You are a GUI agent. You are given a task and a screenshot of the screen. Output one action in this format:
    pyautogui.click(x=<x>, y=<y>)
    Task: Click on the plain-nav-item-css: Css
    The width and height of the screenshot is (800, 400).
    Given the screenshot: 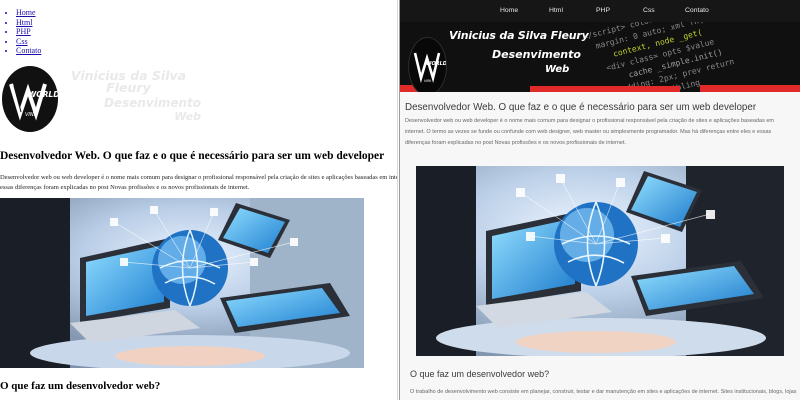 What is the action you would take?
    pyautogui.click(x=28, y=42)
    